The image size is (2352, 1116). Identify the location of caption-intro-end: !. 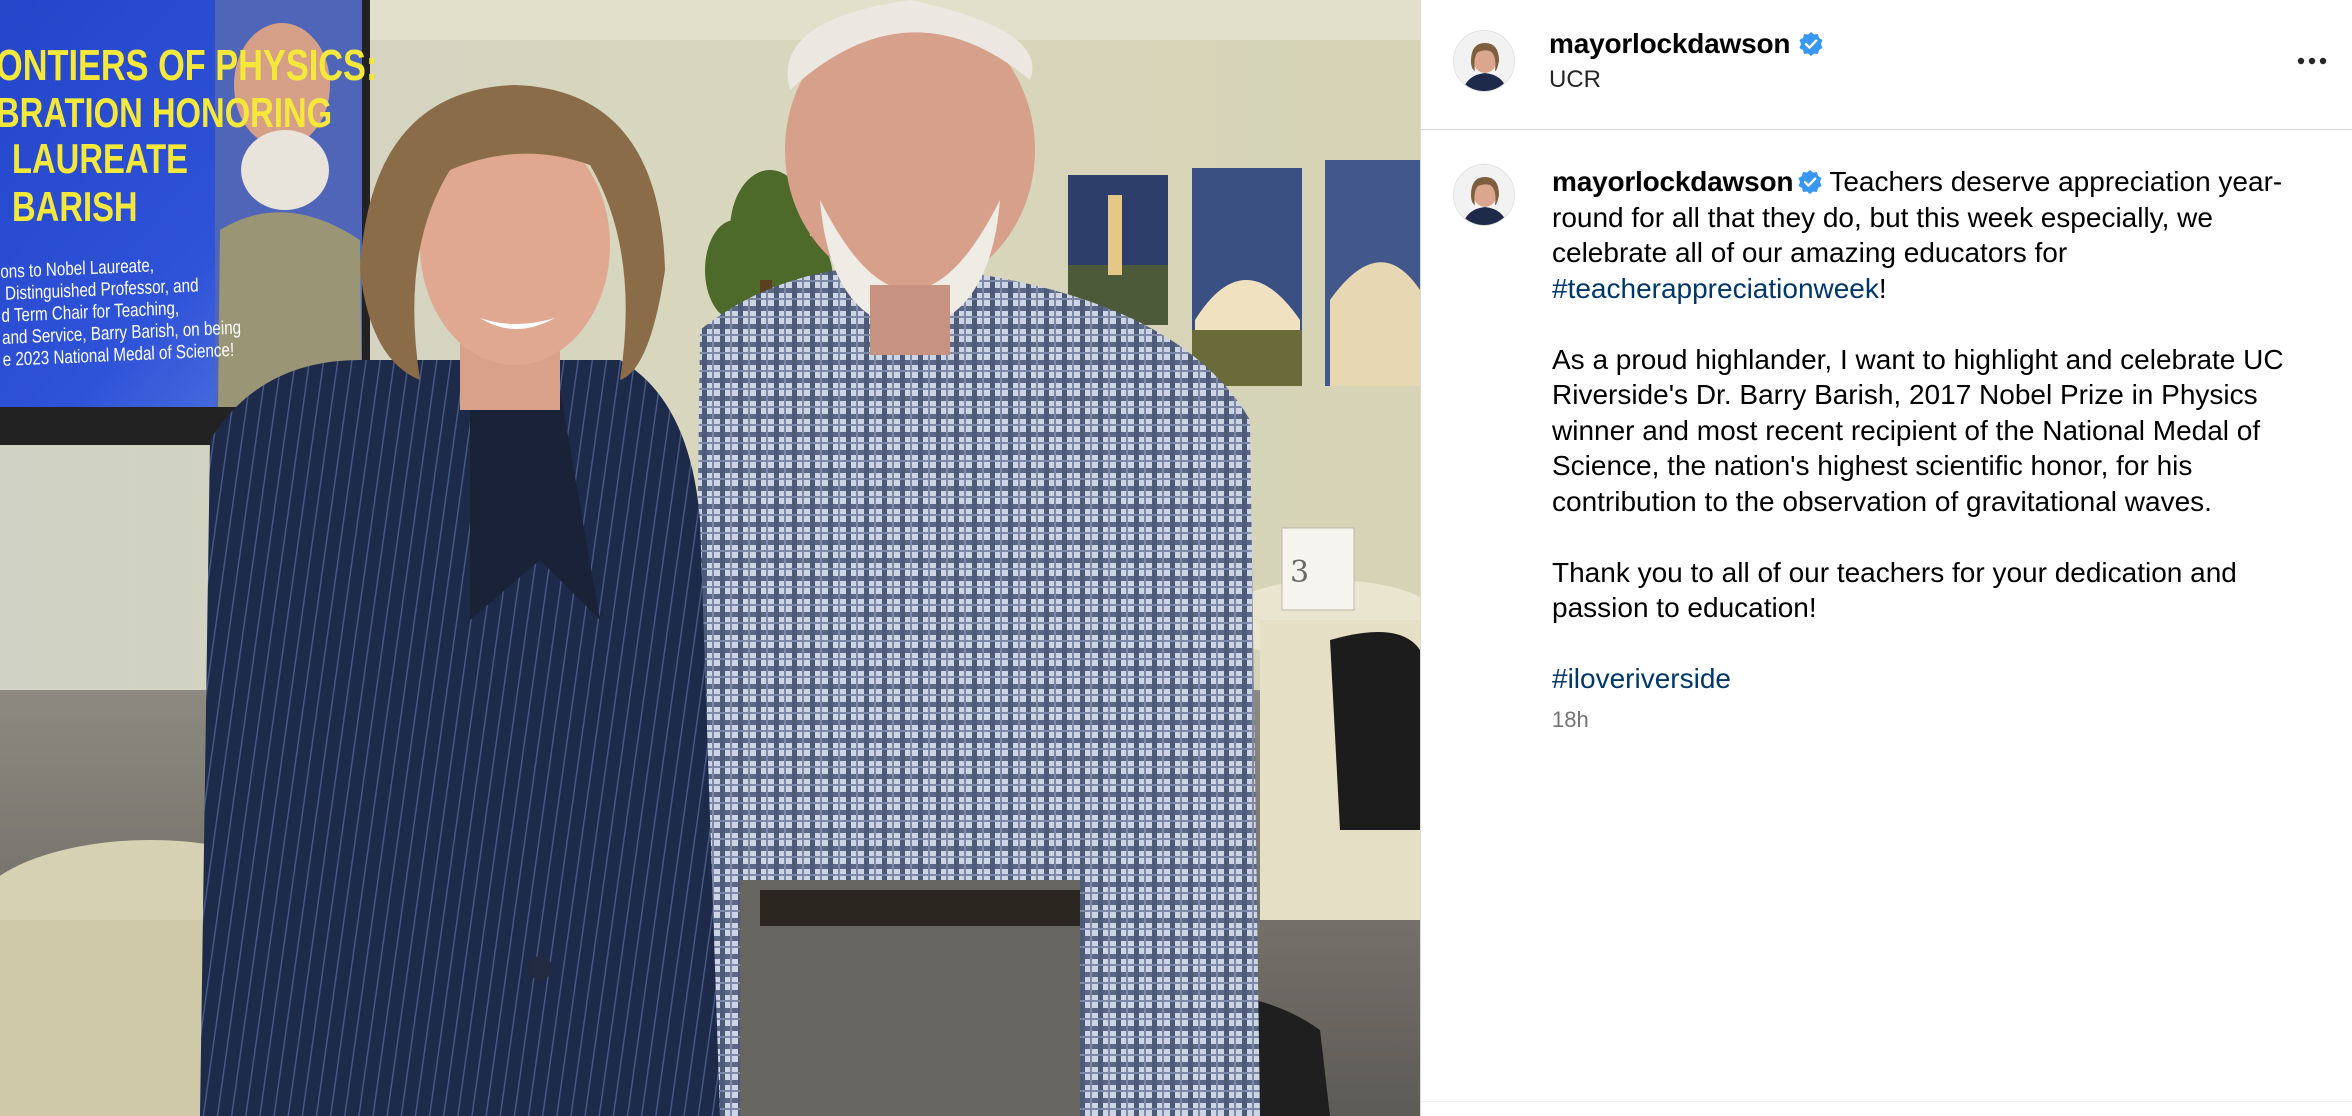
(1882, 288).